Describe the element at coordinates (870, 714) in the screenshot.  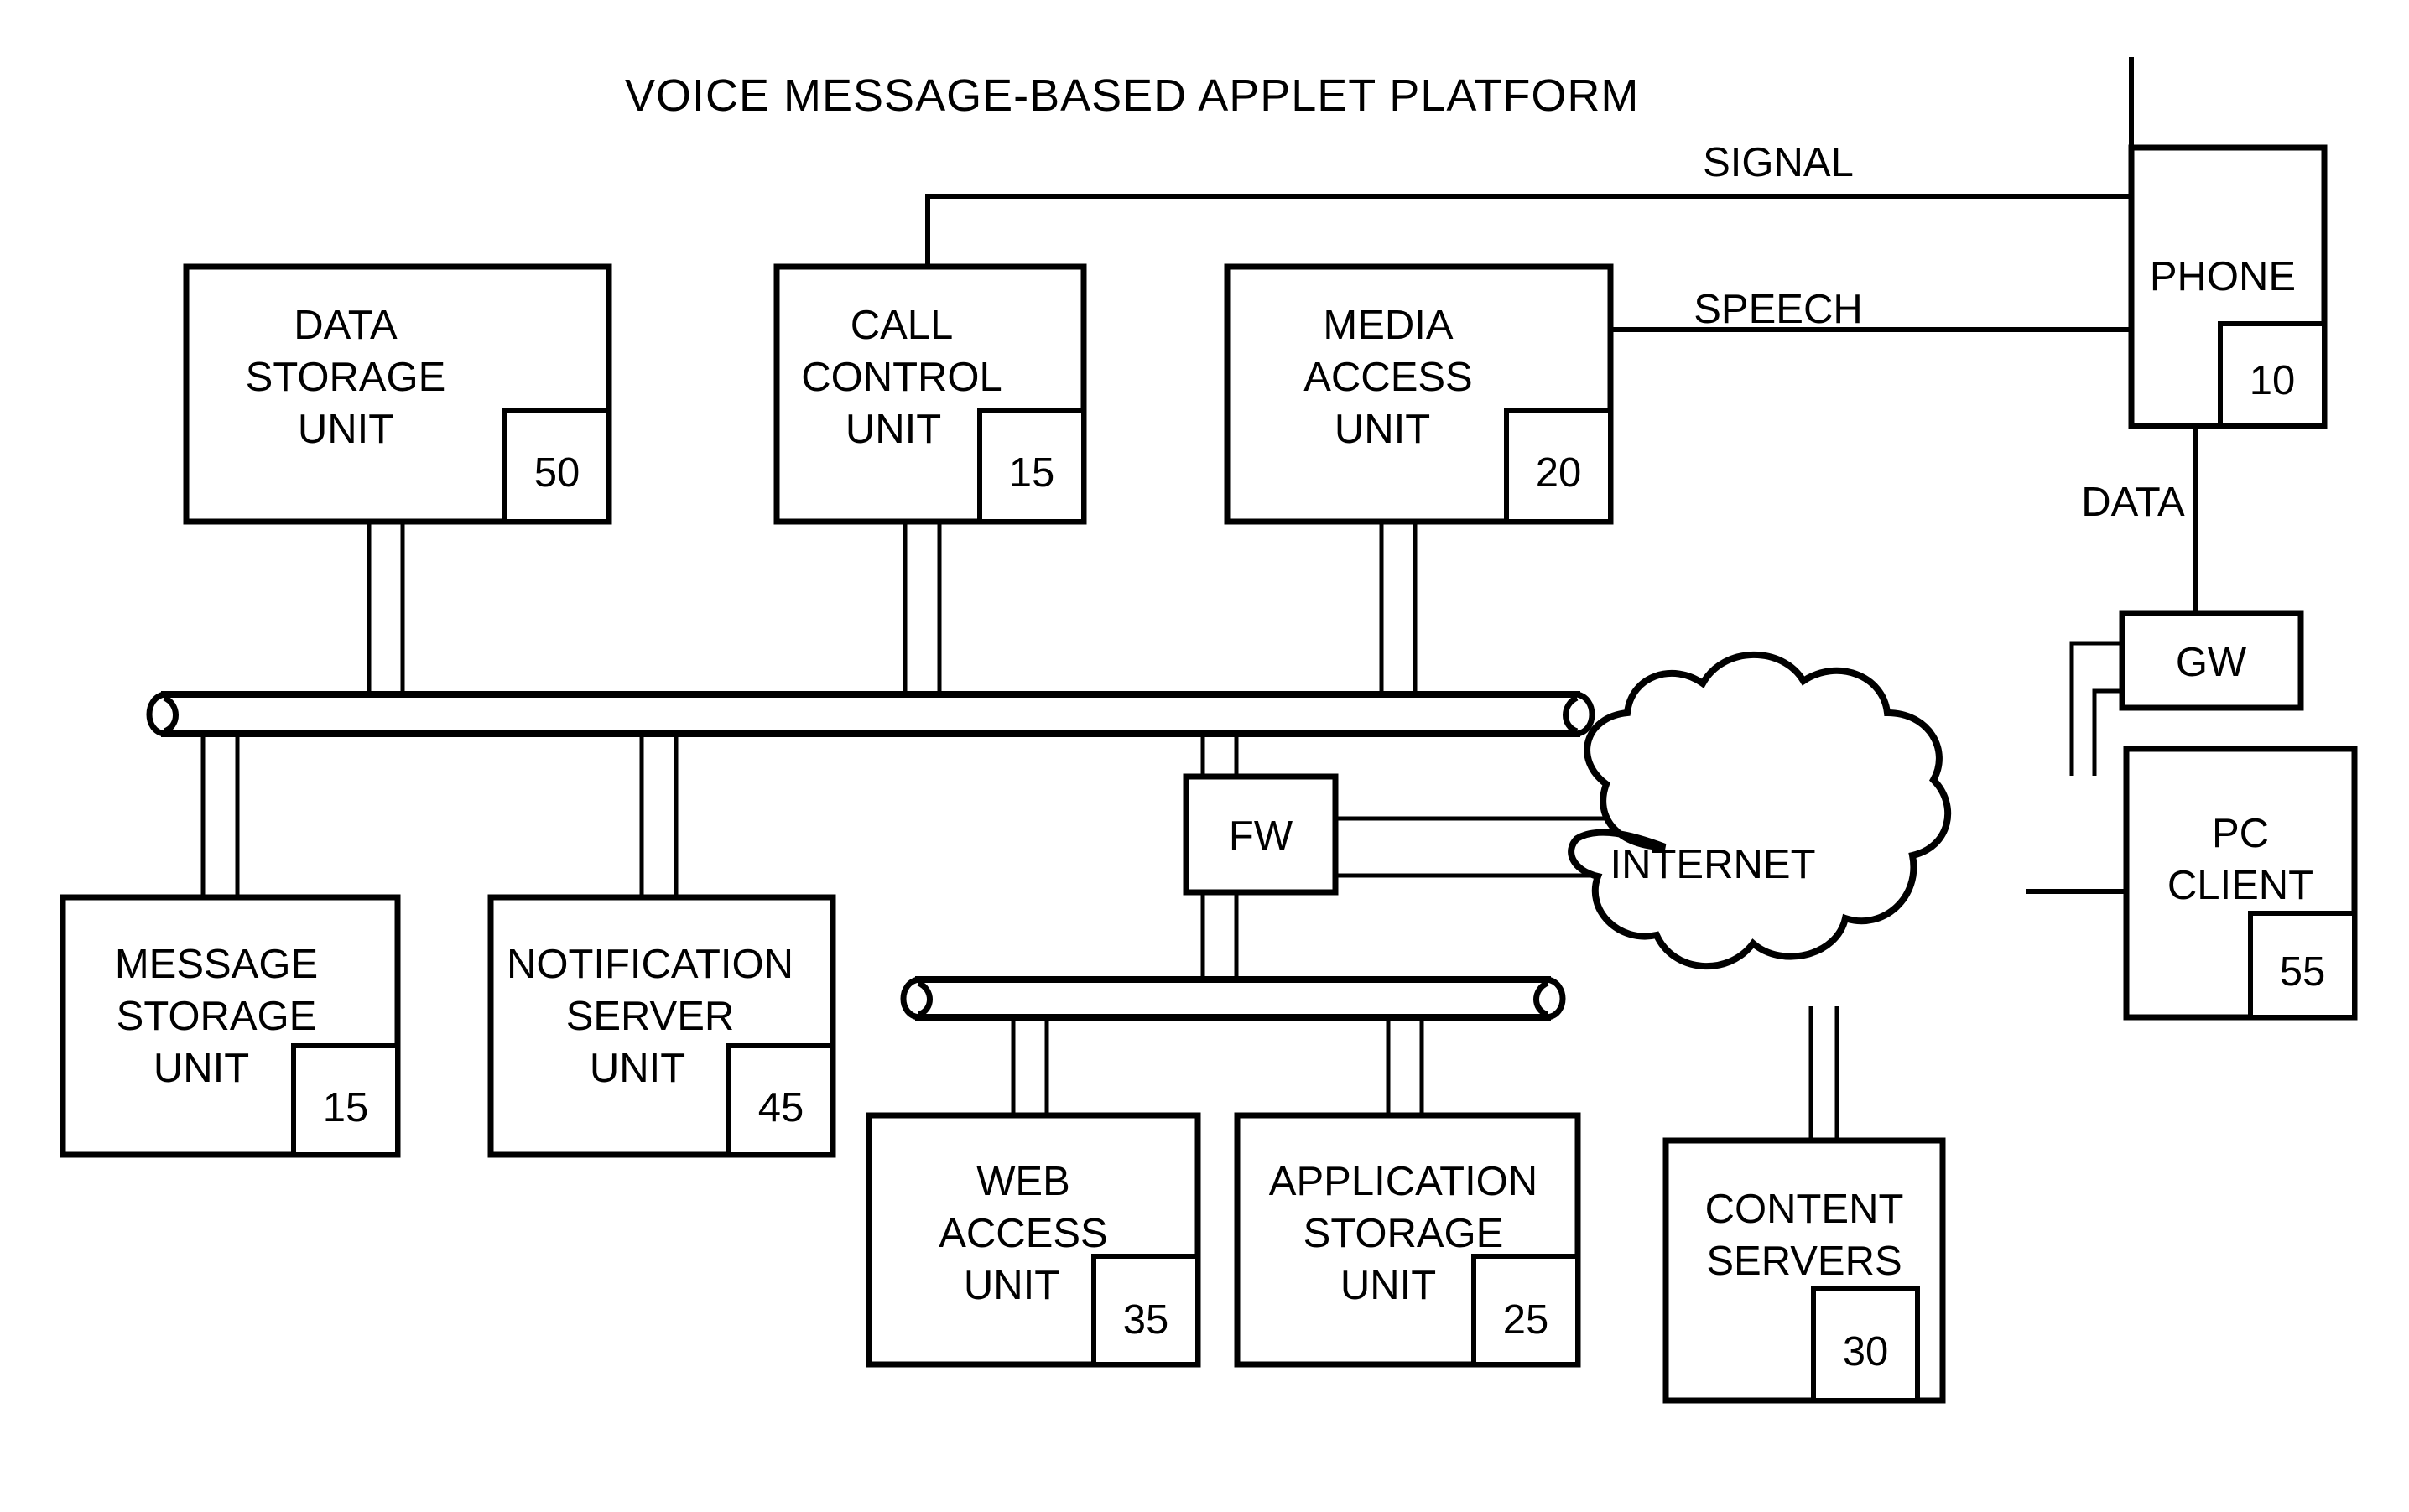
I see `main-bus-bar` at that location.